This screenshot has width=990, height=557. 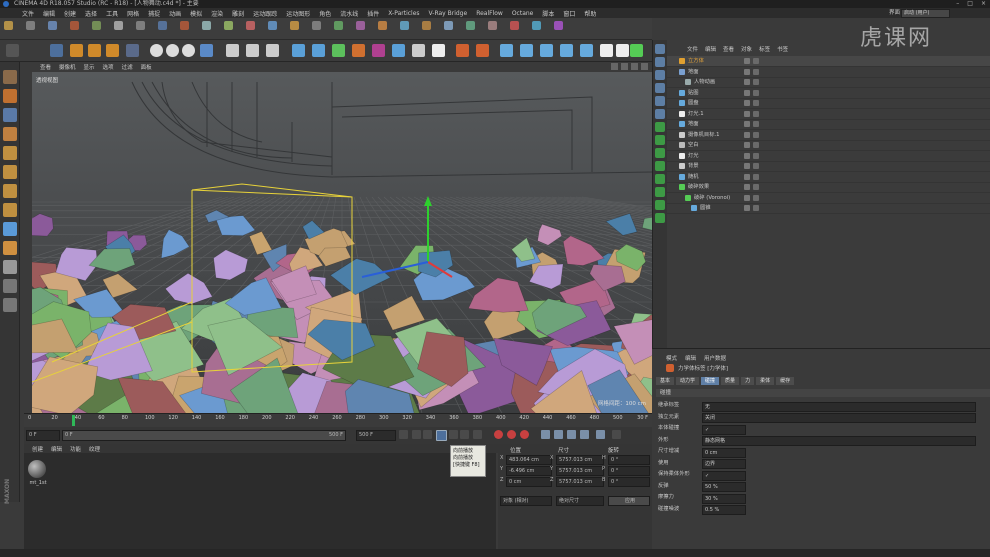 I want to click on start-frame-field: 0 F, so click(x=43, y=435).